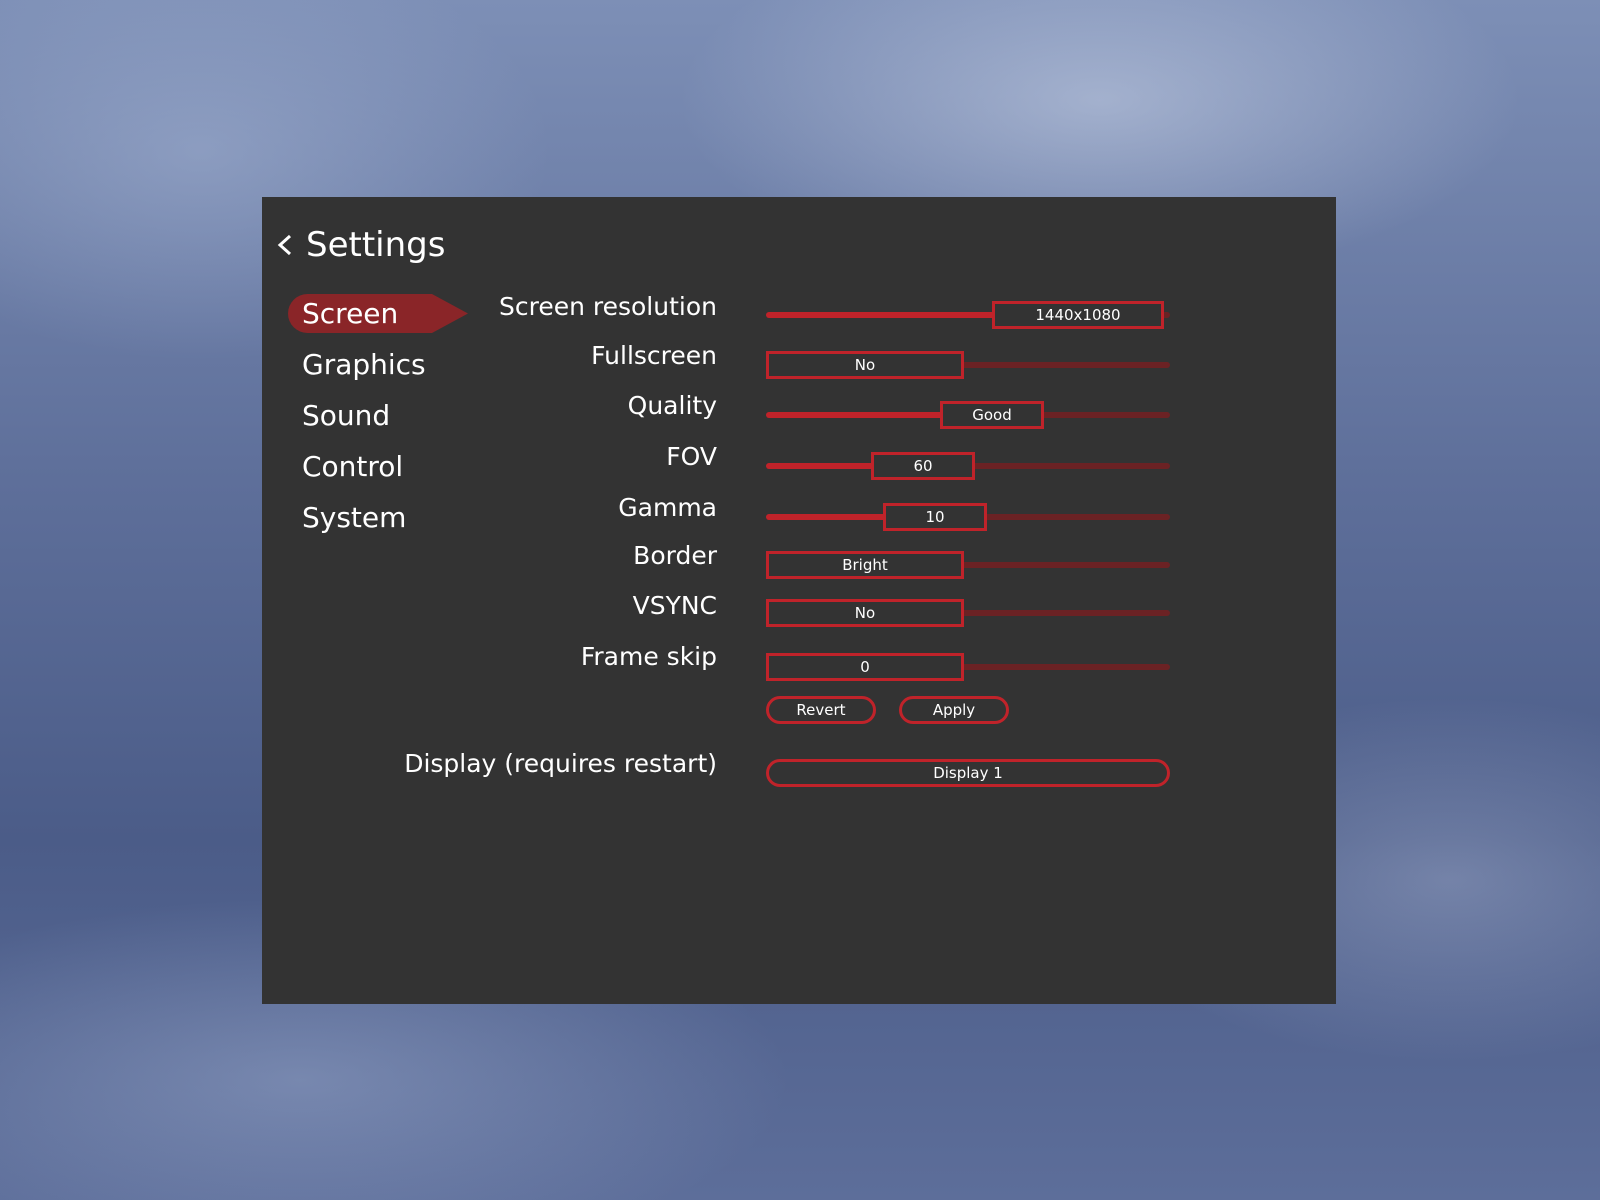 Image resolution: width=1600 pixels, height=1200 pixels. What do you see at coordinates (691, 456) in the screenshot?
I see `fov-label: FOV` at bounding box center [691, 456].